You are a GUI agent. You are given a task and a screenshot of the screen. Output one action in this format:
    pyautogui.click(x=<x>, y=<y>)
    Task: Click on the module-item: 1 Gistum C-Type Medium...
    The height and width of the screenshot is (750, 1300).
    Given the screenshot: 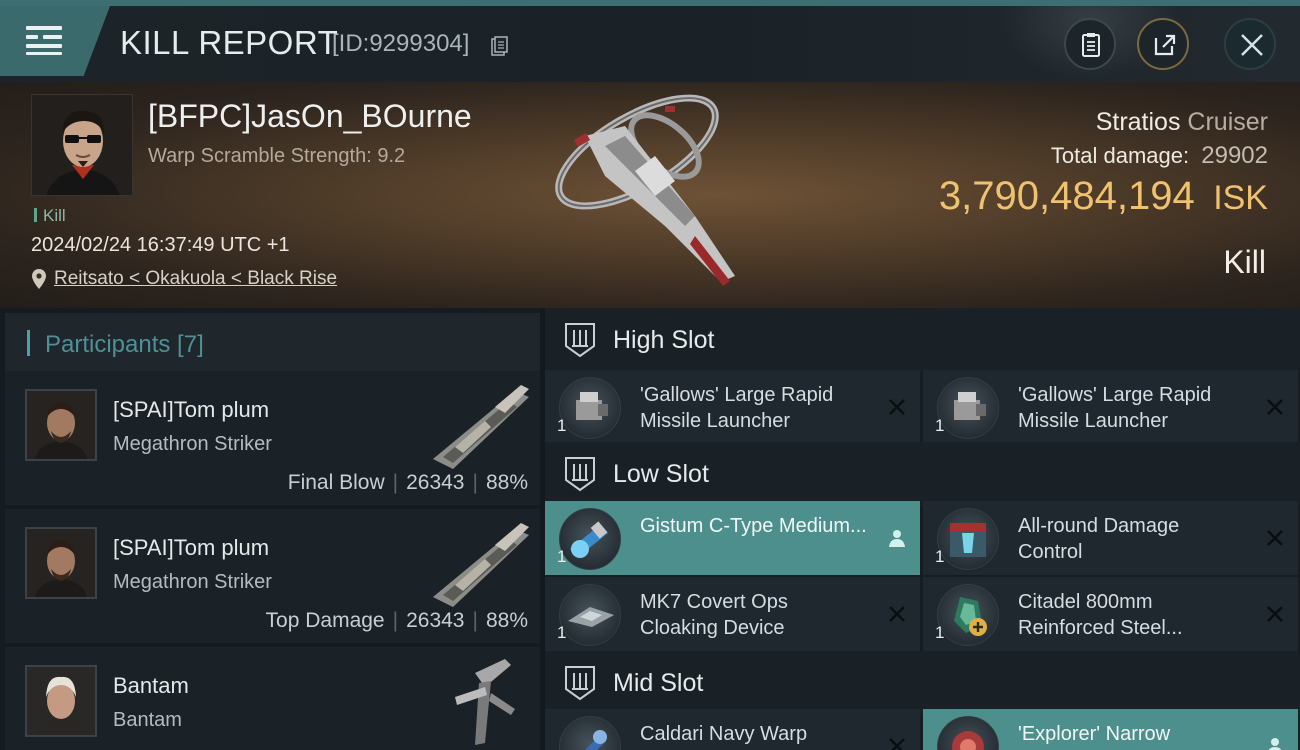 What is the action you would take?
    pyautogui.click(x=732, y=538)
    